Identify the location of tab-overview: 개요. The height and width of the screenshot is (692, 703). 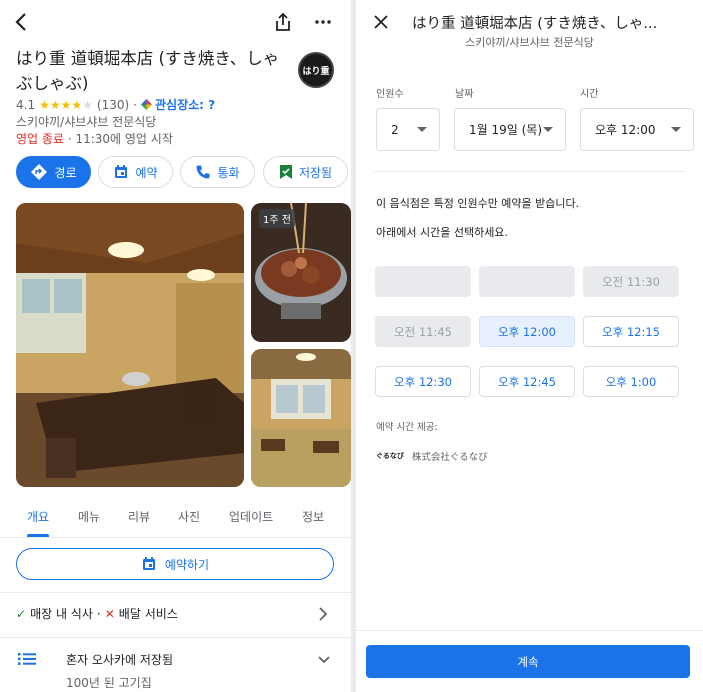
(38, 516).